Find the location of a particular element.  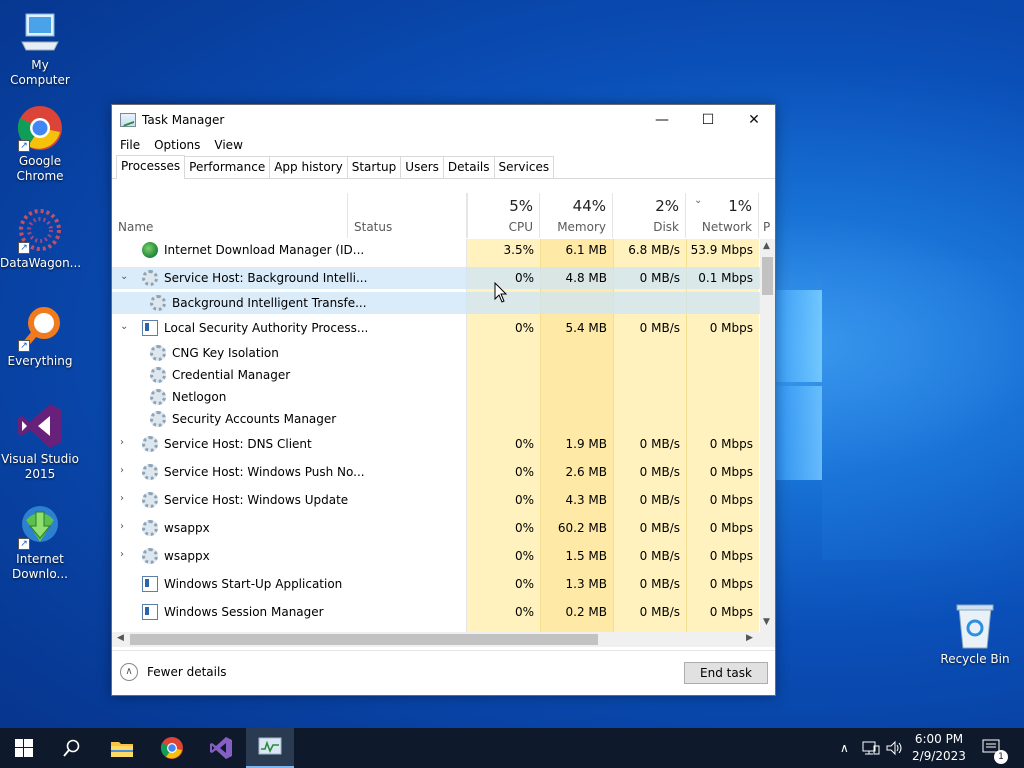

memory-label: Memory is located at coordinates (581, 227).